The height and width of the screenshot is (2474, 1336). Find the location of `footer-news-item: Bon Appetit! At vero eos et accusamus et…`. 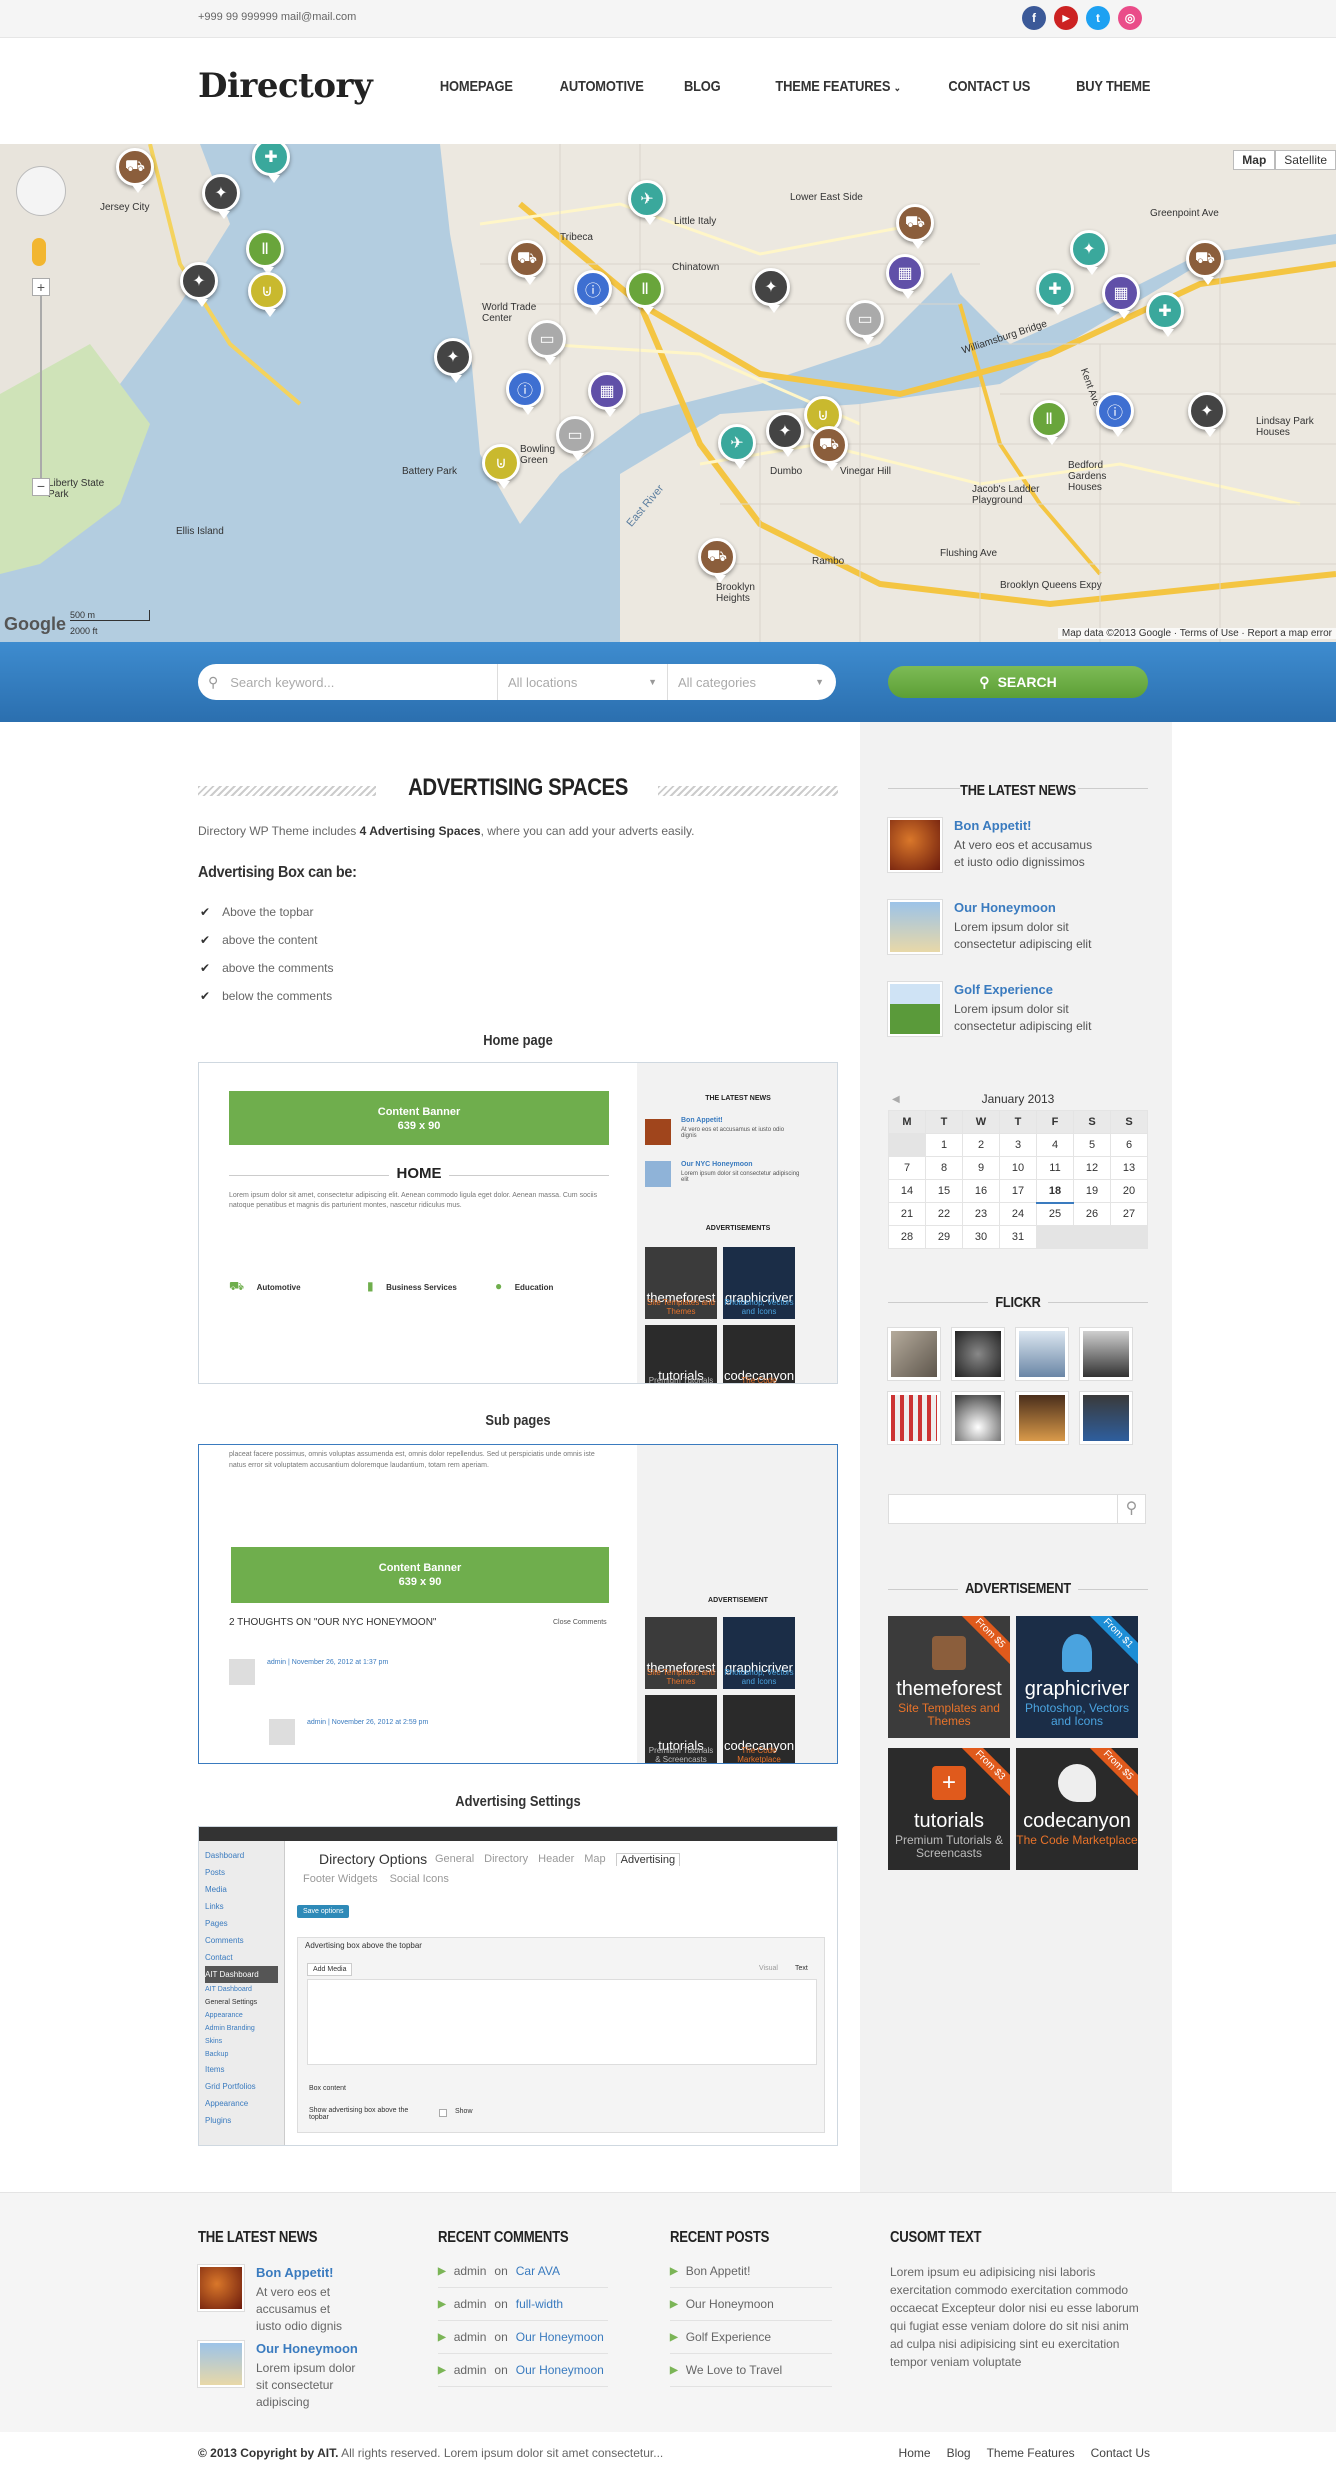

footer-news-item: Bon Appetit! At vero eos et accusamus et… is located at coordinates (277, 2300).